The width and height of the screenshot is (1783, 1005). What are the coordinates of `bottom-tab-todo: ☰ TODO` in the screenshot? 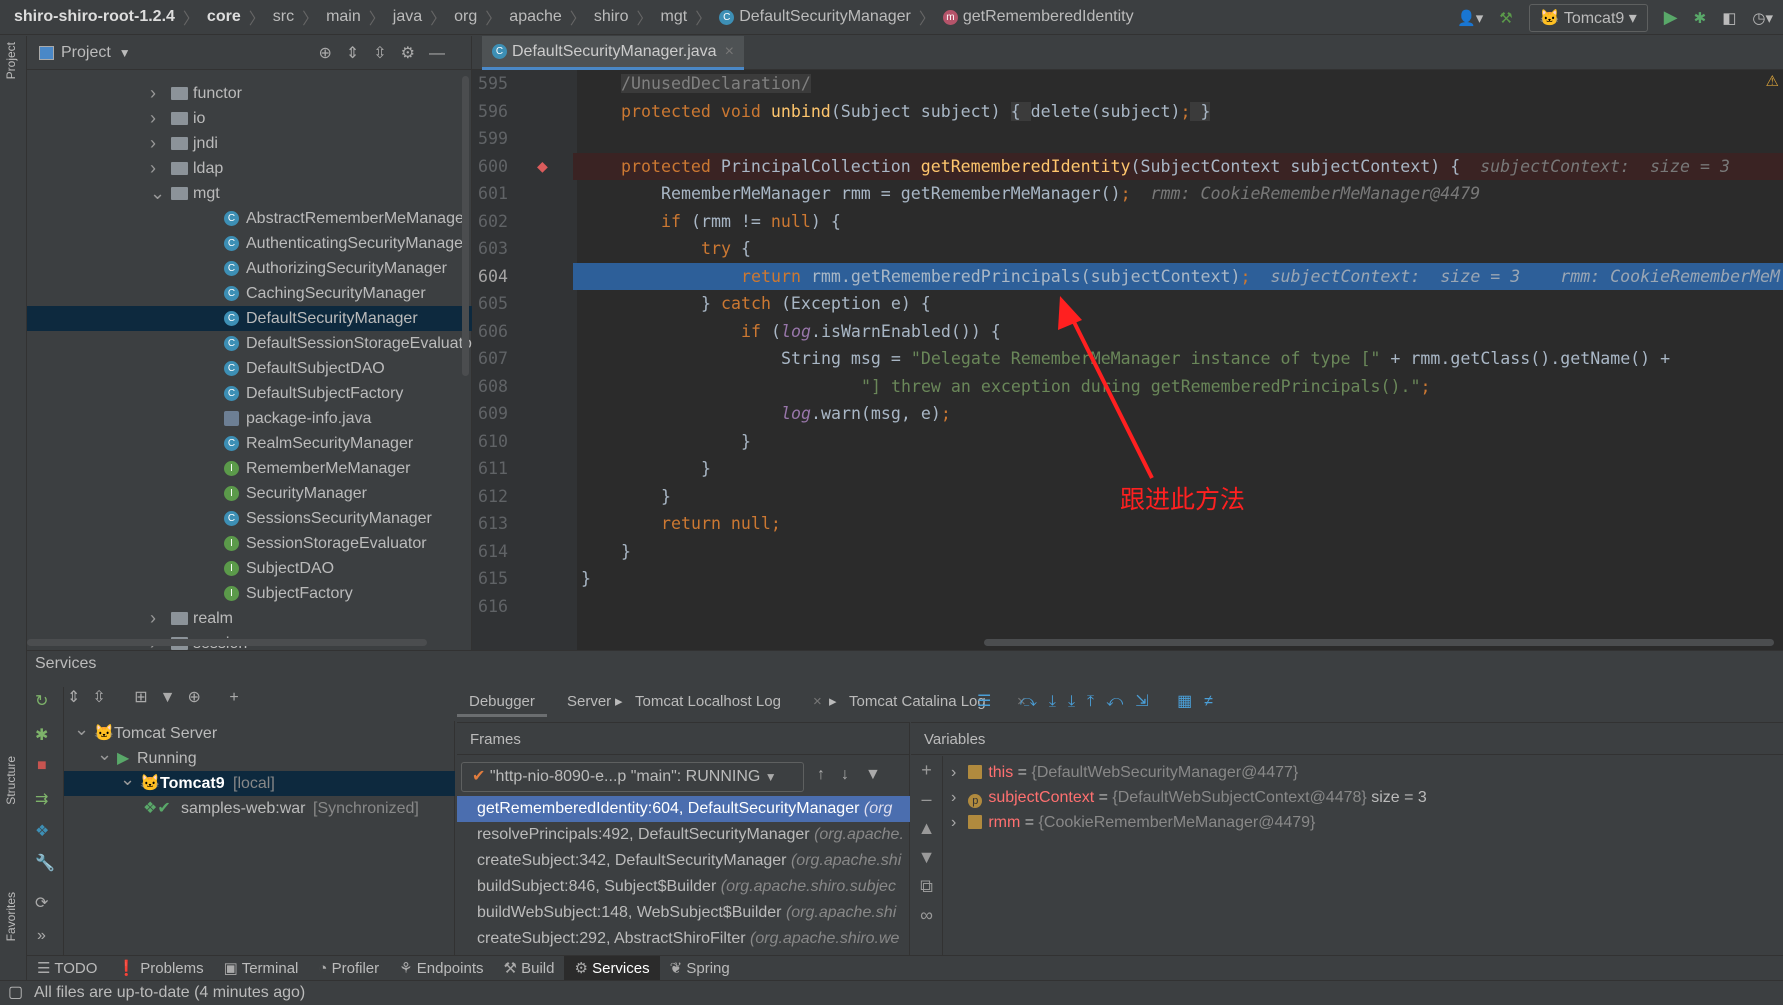 It's located at (67, 968).